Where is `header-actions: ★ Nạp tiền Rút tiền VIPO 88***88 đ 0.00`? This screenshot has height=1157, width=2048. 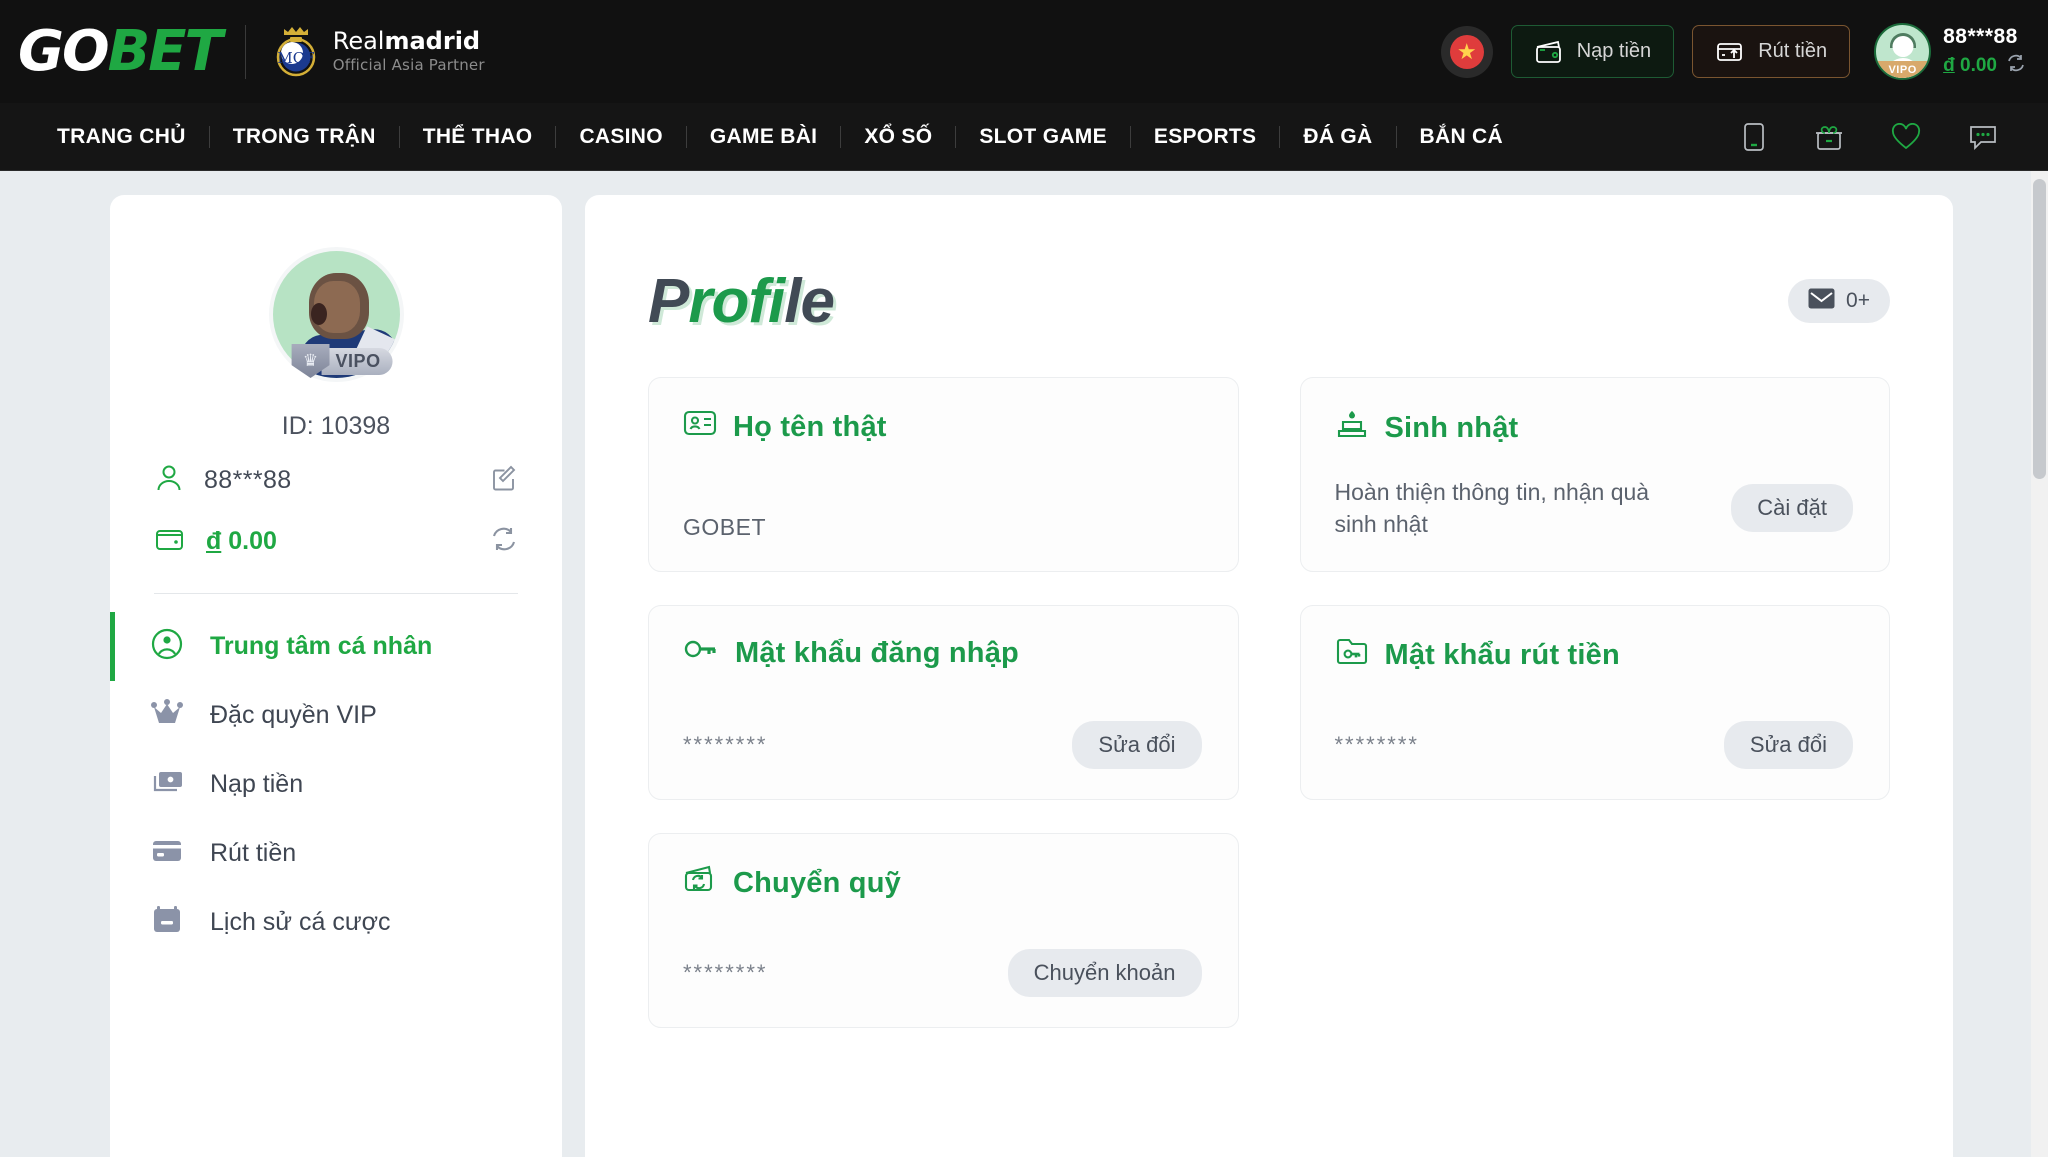 header-actions: ★ Nạp tiền Rút tiền VIPO 88***88 đ 0.00 is located at coordinates (1733, 51).